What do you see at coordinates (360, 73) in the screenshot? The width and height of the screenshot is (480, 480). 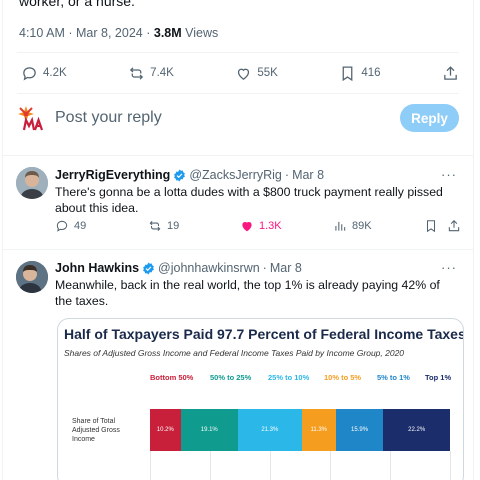 I see `bookmark-action: 416` at bounding box center [360, 73].